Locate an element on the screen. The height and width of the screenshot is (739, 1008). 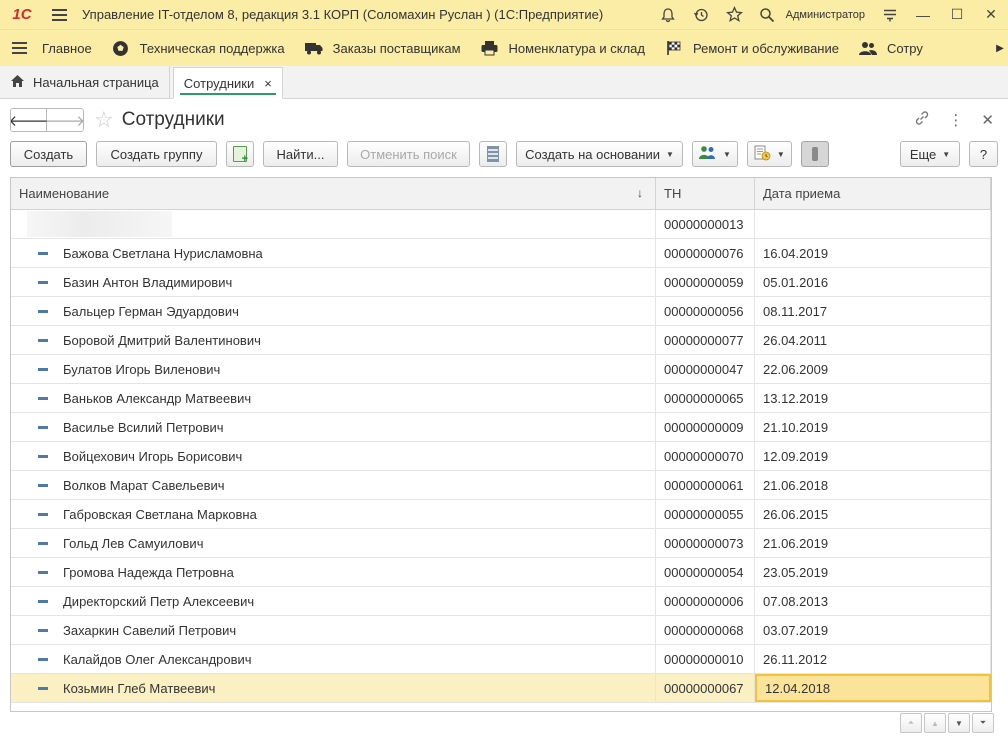
create-button: Создать is located at coordinates (48, 154).